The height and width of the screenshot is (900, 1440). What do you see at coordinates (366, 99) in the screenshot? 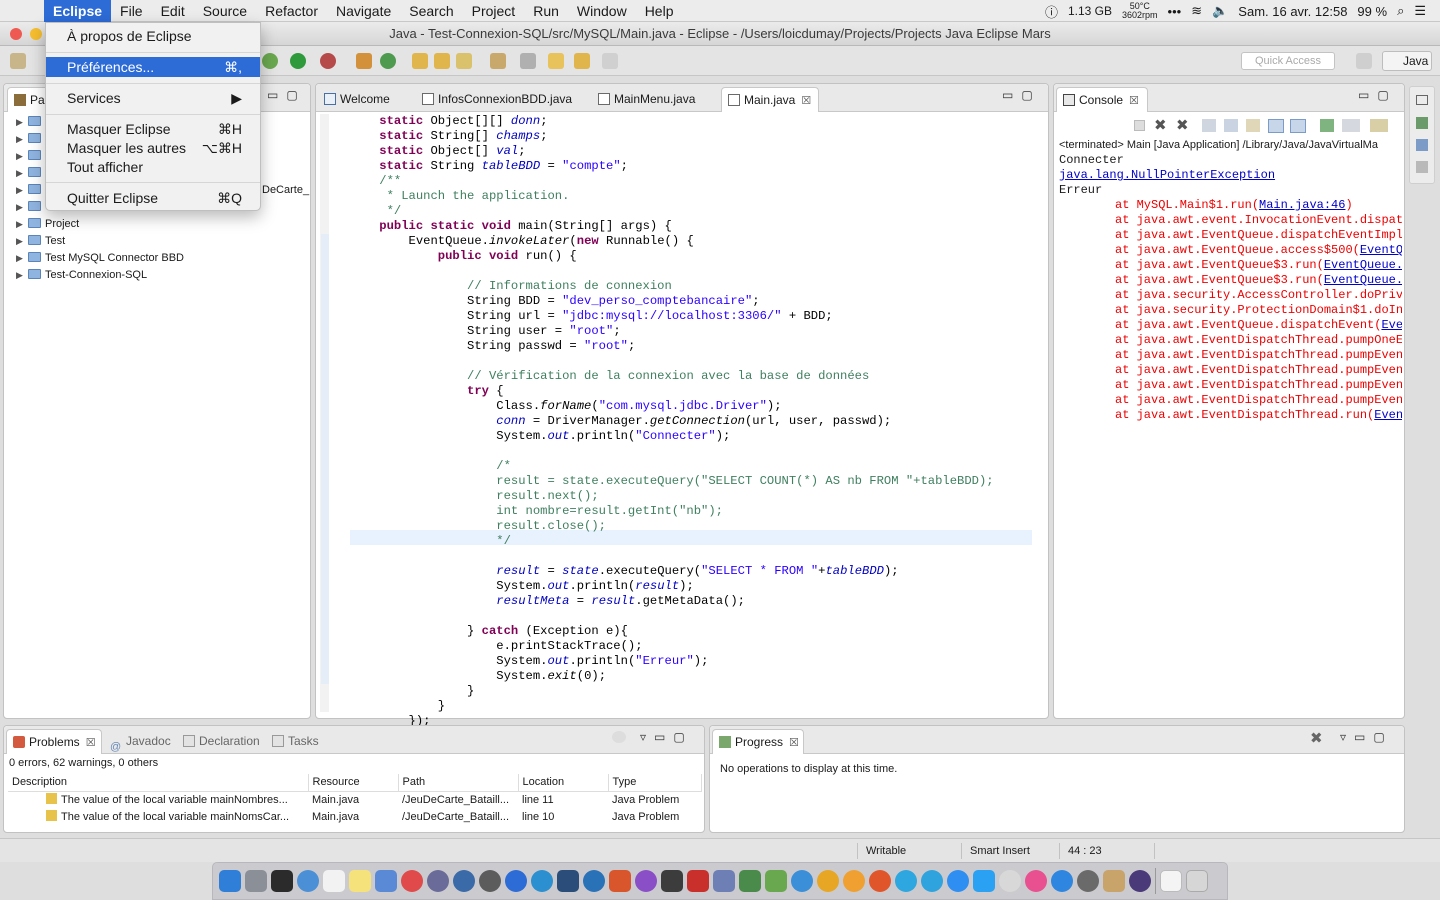
I see `tab-welcome: Welcome` at bounding box center [366, 99].